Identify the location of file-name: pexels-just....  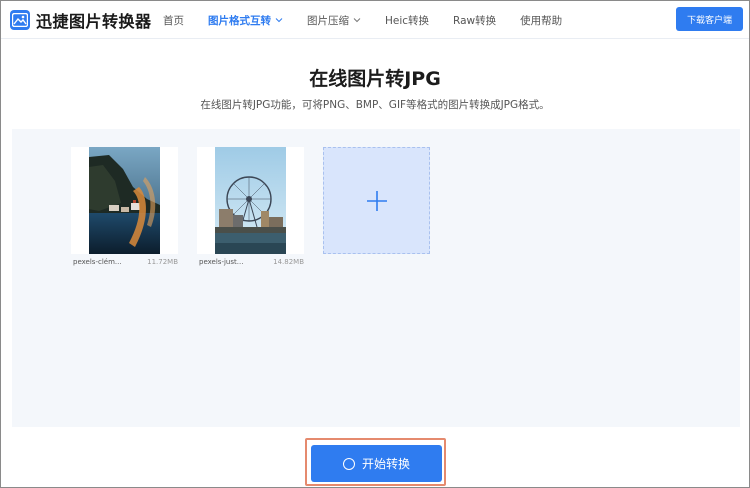
(221, 262).